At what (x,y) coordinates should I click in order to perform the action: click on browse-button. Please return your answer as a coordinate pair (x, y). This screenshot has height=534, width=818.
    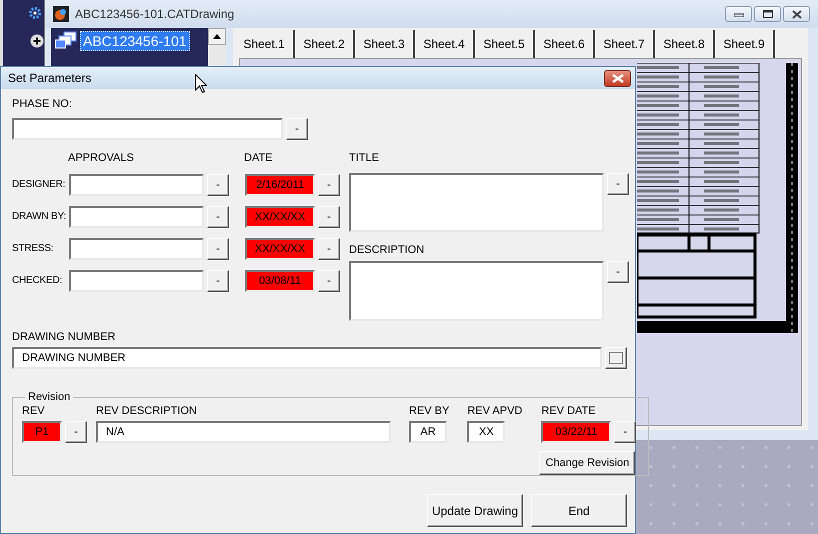
    Looking at the image, I should click on (616, 358).